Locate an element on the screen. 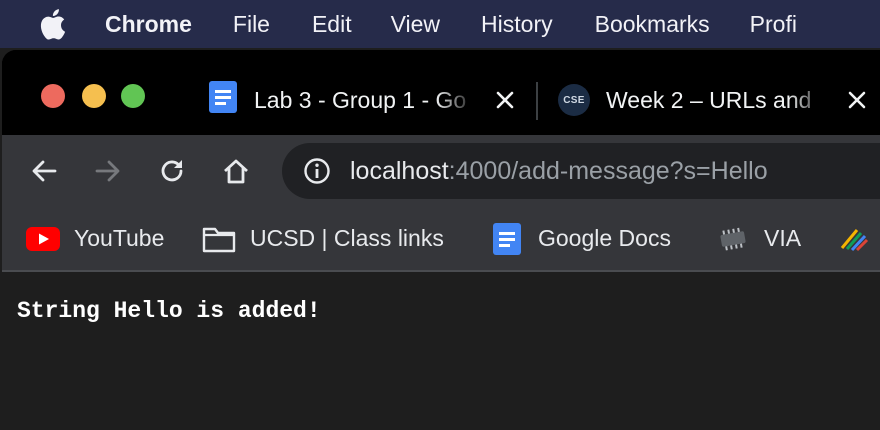  cse-logo-icon: CSE is located at coordinates (574, 100).